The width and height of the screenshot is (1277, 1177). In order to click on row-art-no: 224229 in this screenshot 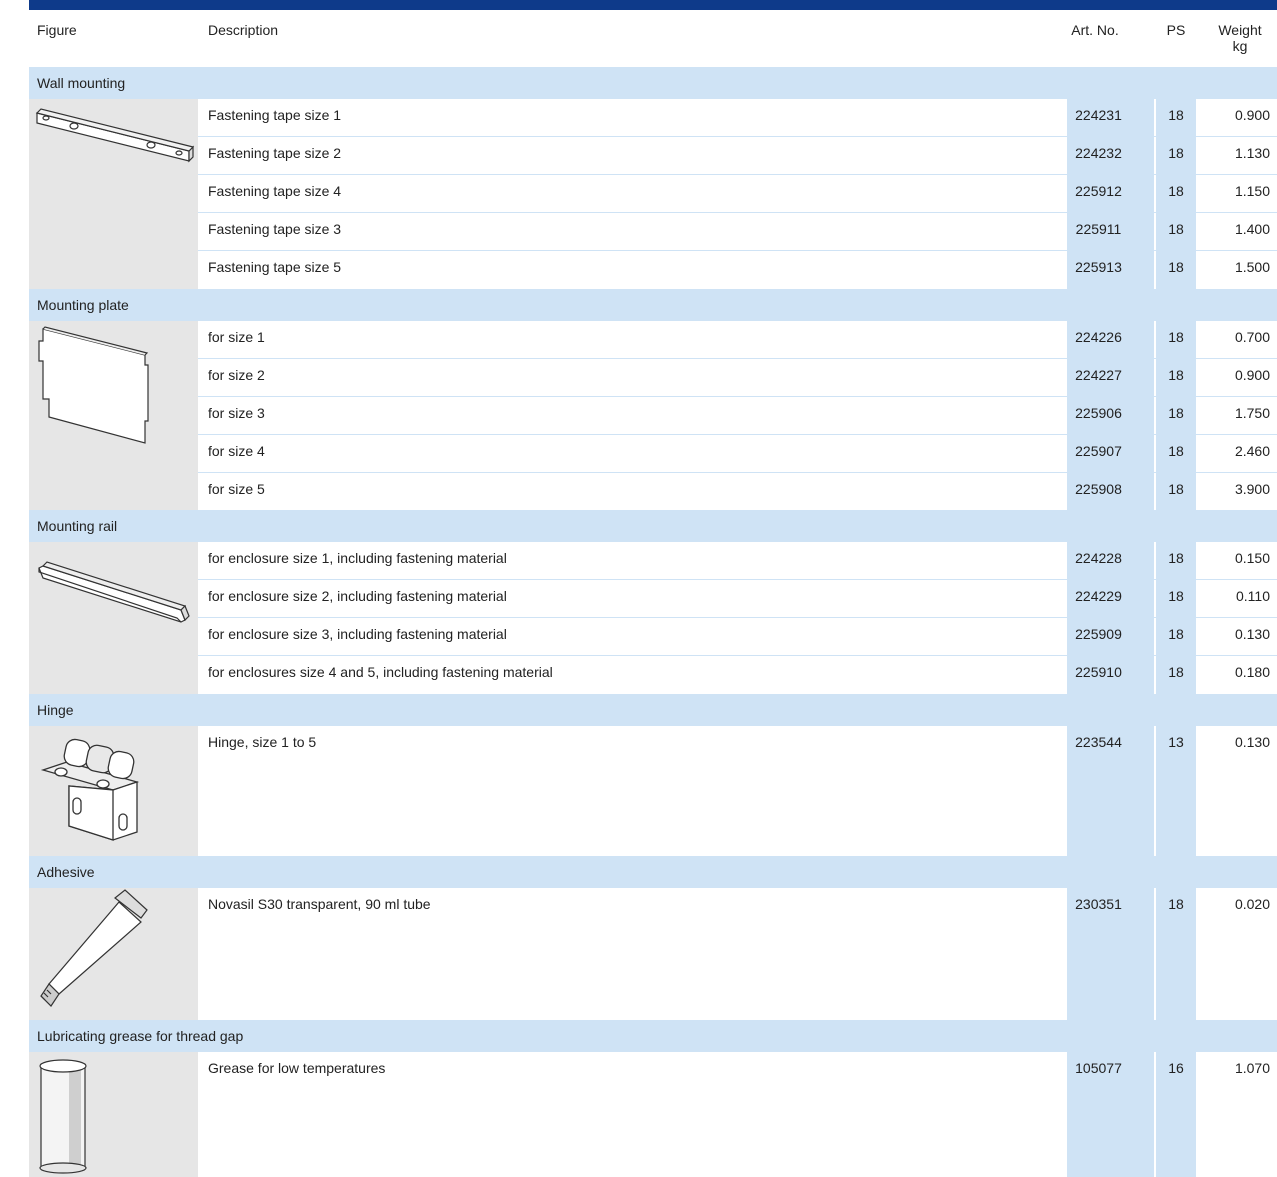, I will do `click(1098, 596)`.